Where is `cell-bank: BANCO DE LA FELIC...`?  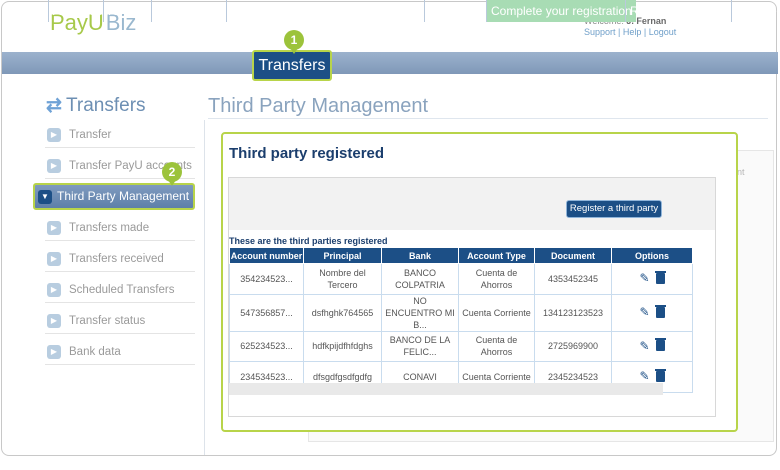
cell-bank: BANCO DE LA FELIC... is located at coordinates (420, 346).